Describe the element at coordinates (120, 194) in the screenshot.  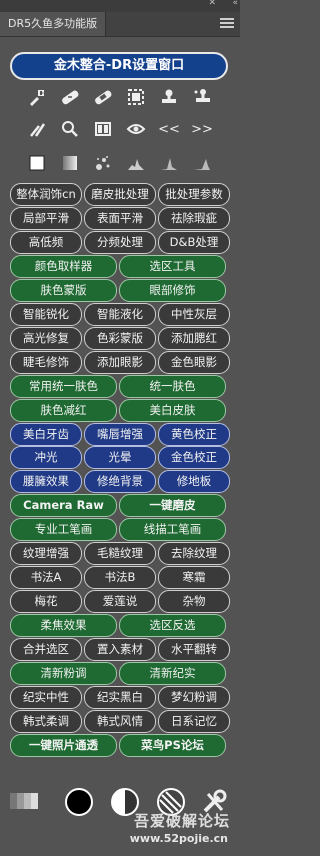
I see `action-button: 磨皮批处理` at that location.